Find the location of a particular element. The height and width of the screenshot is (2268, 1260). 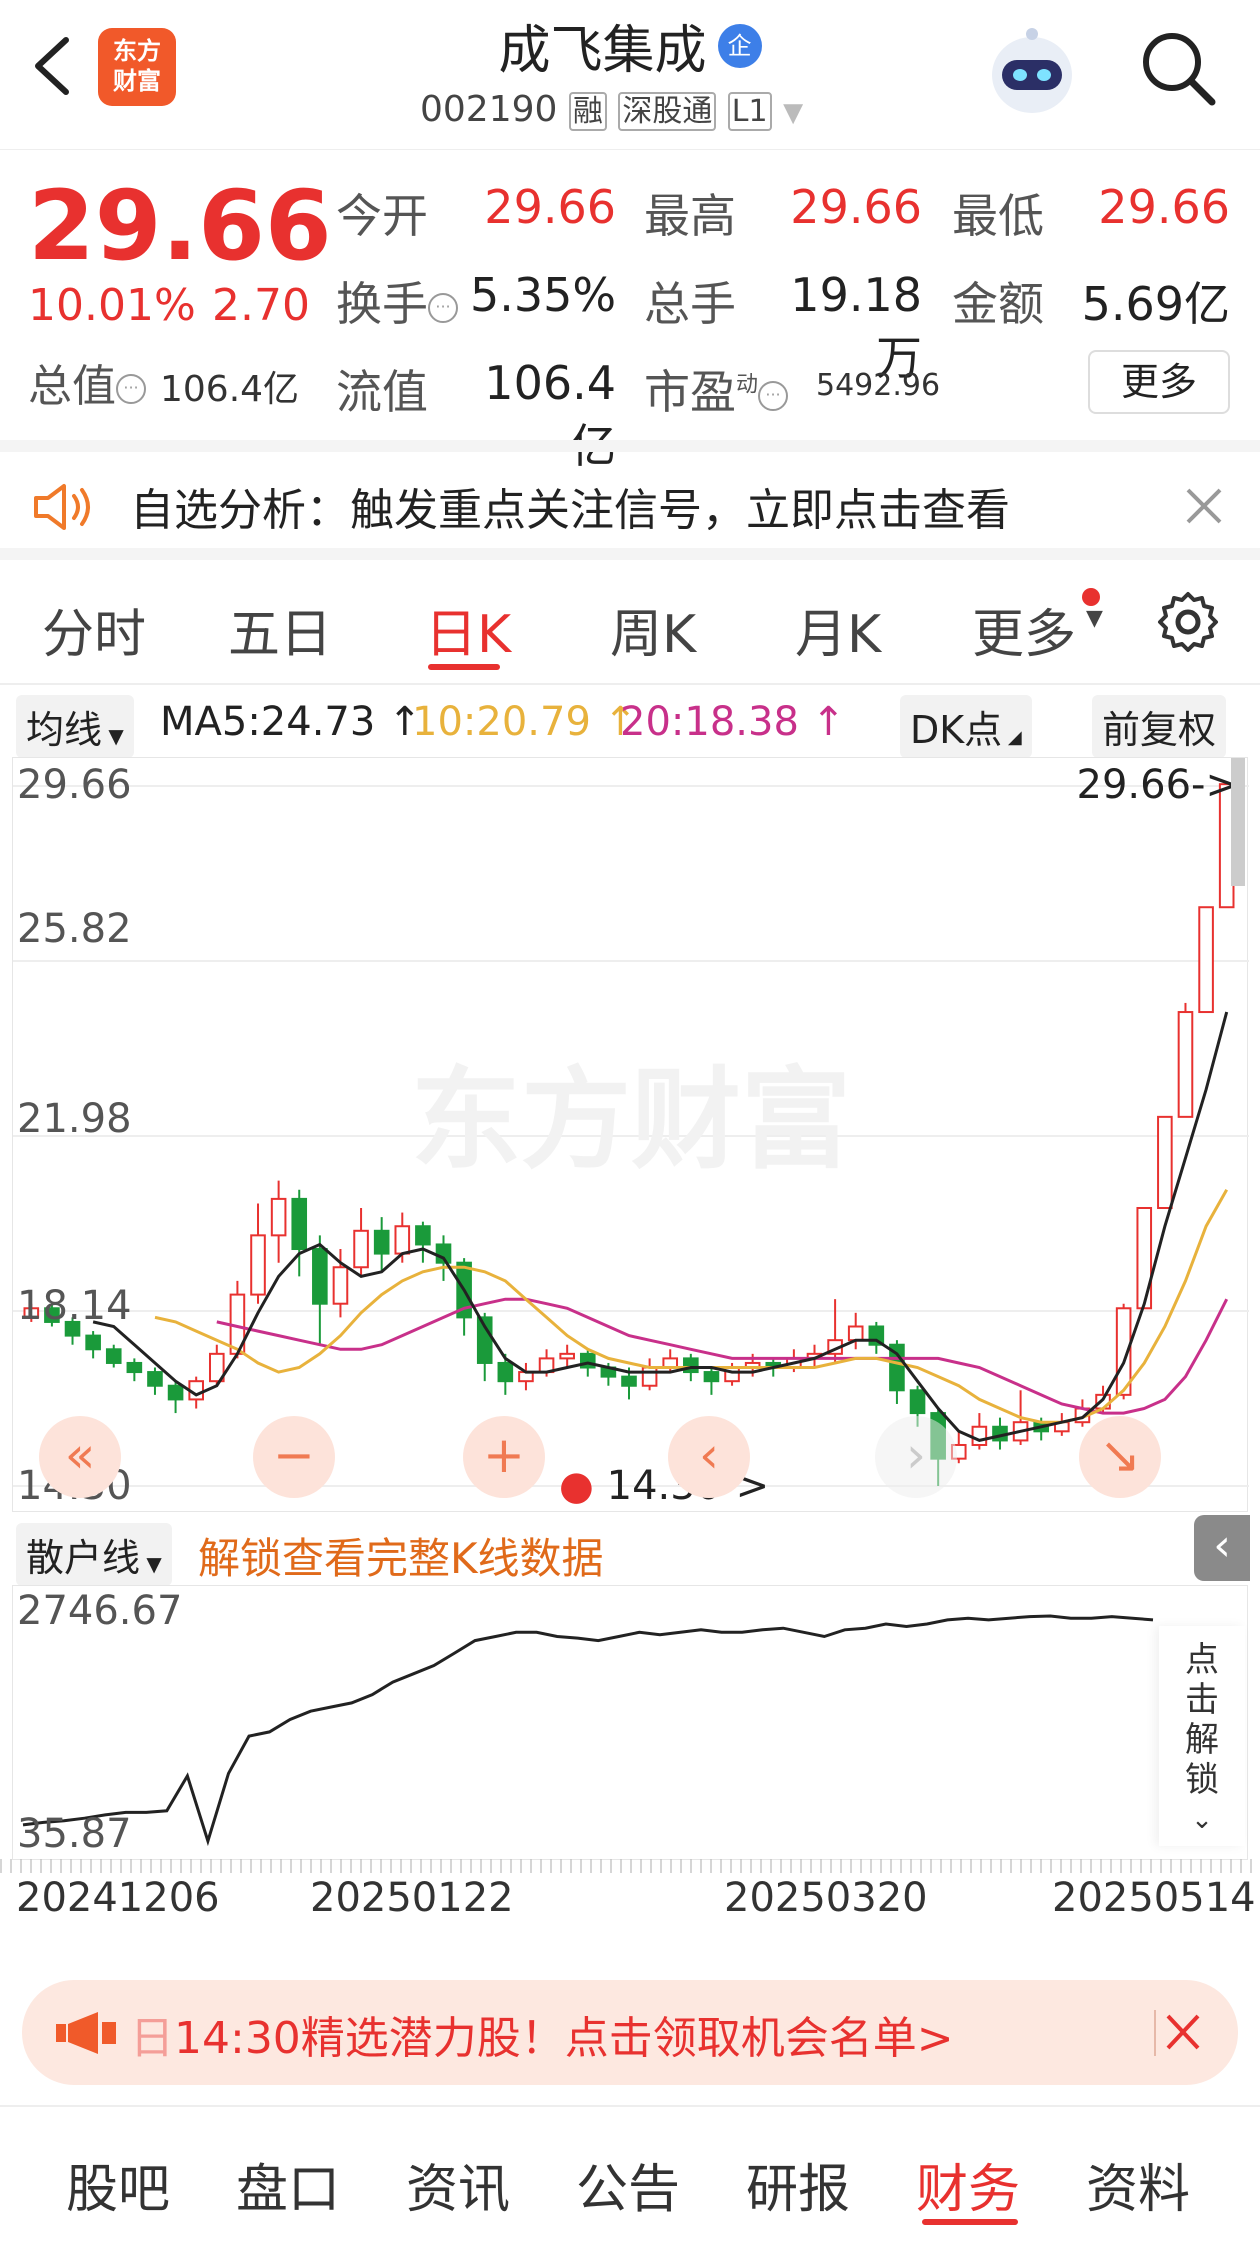

pe-label: 市盈动 ··· is located at coordinates (716, 389).